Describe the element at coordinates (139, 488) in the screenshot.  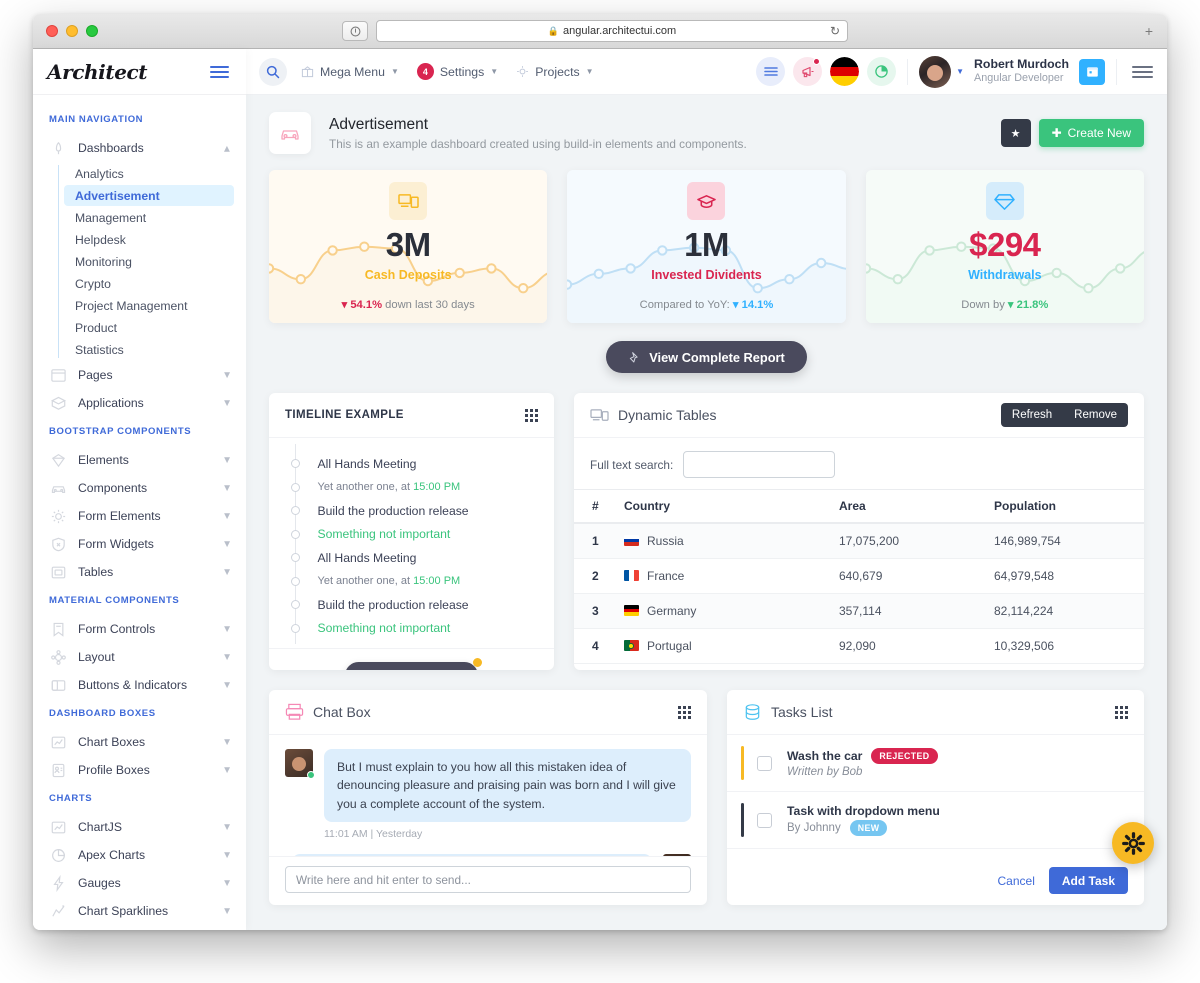
I see `sidebar-item-components: Components ▼` at that location.